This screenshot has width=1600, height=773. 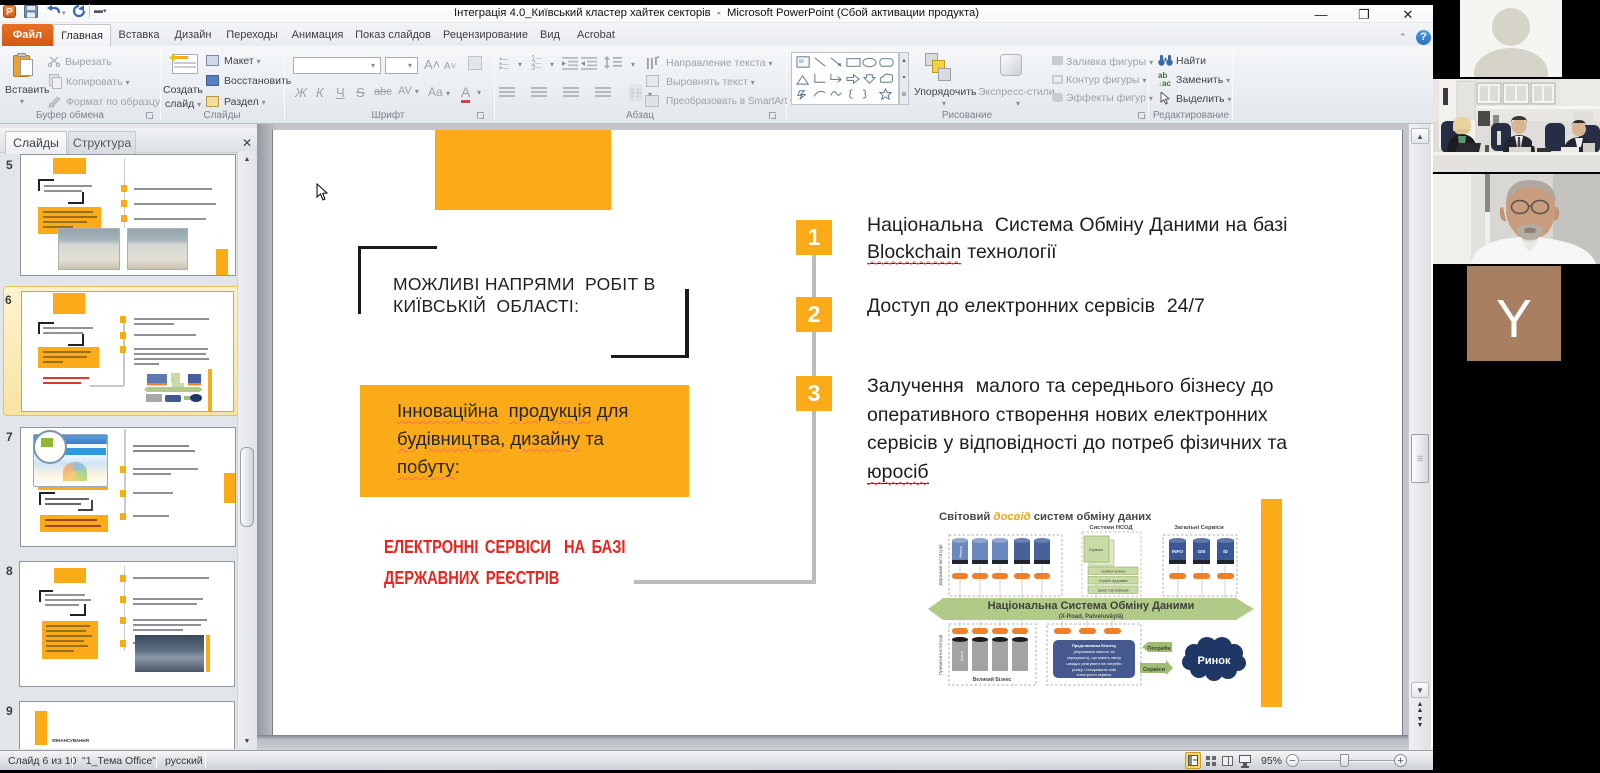 I want to click on svg-text: Сервісні шлюзи, so click(x=1113, y=572).